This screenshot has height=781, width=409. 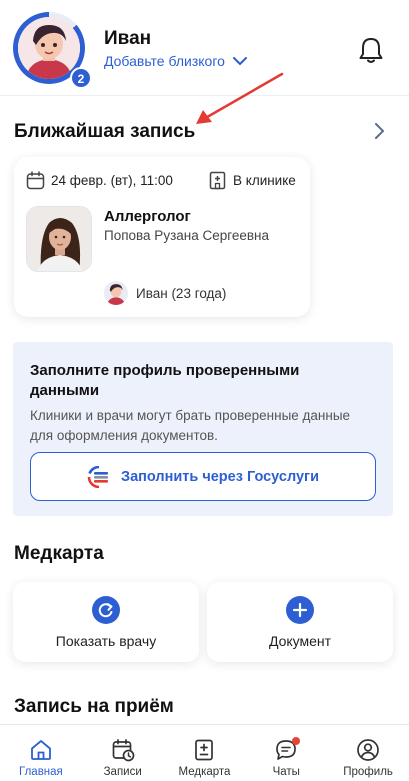 I want to click on nav-item-profile: Профиль, so click(x=368, y=753).